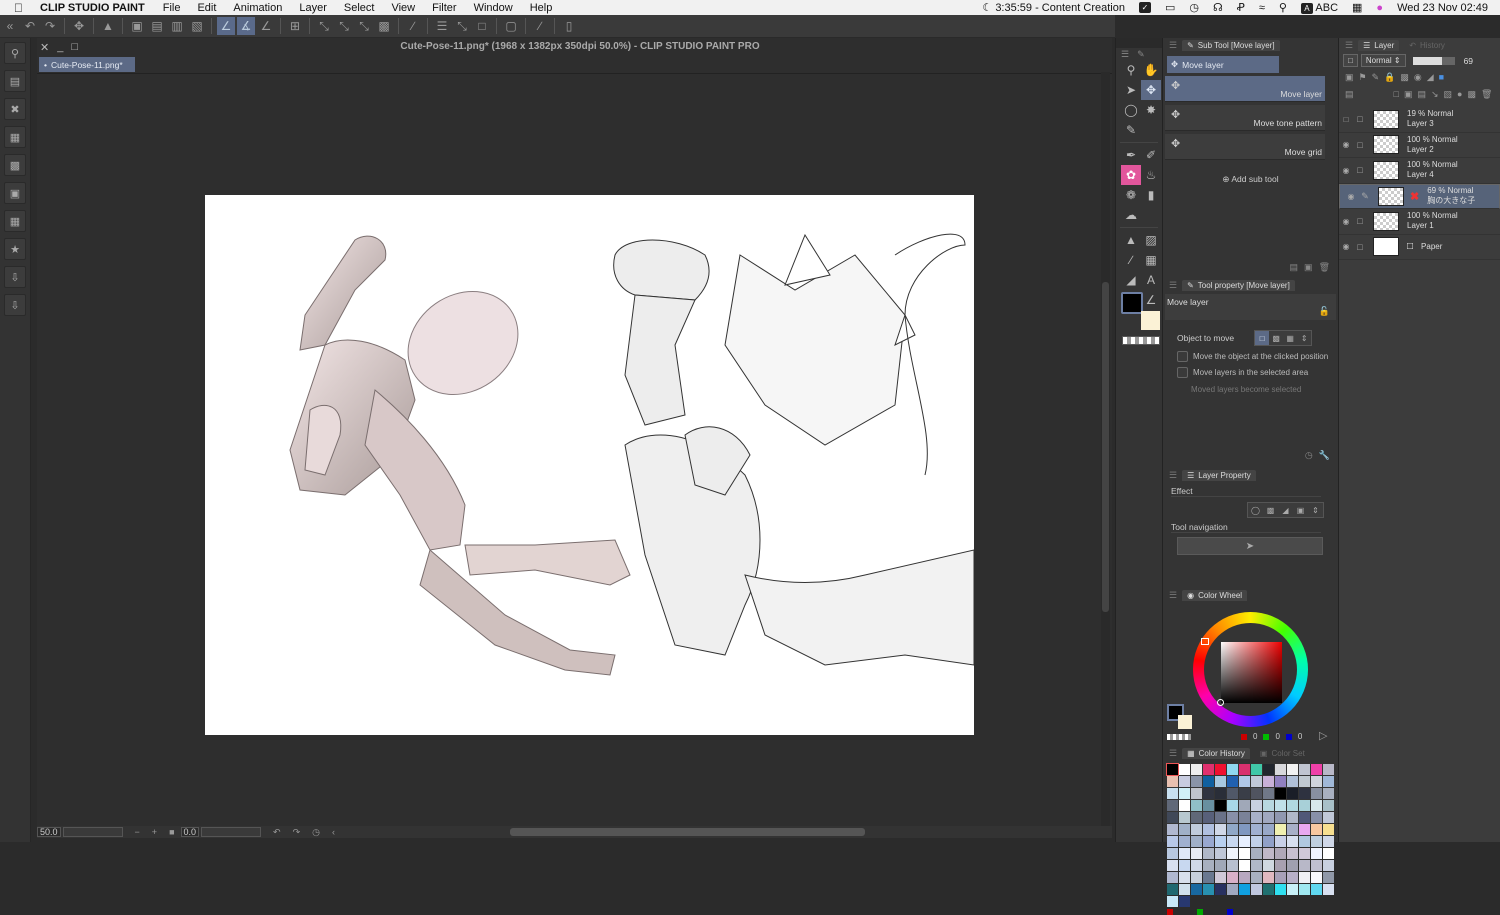 This screenshot has height=915, width=1500. What do you see at coordinates (1419, 222) in the screenshot?
I see `layer-row: ◉ □ 100 % Normal Layer 1` at bounding box center [1419, 222].